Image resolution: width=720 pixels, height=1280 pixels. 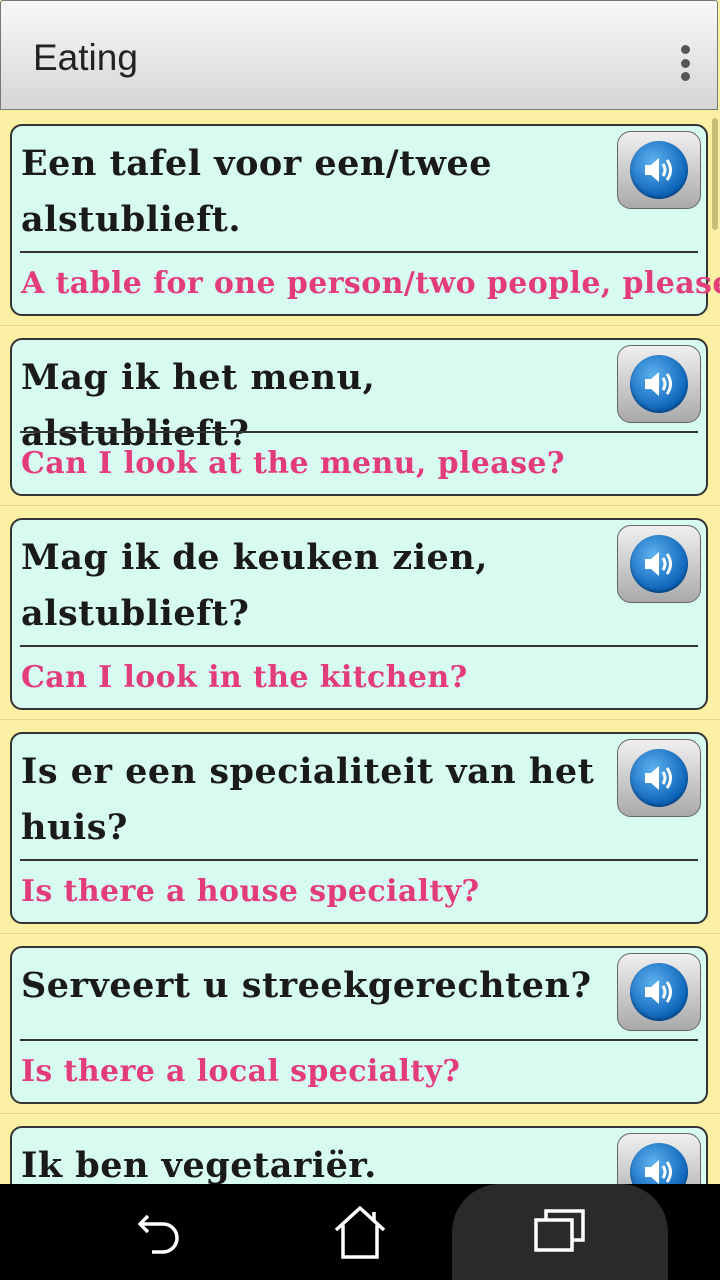 I want to click on back-icon, so click(x=160, y=1232).